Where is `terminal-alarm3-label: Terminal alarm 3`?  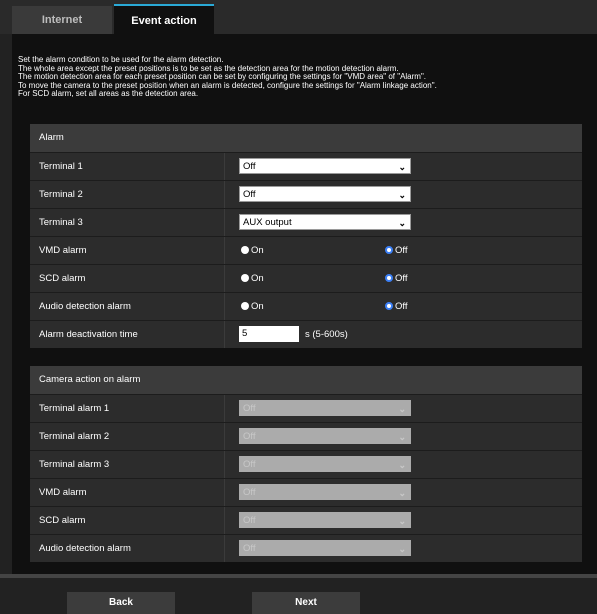
terminal-alarm3-label: Terminal alarm 3 is located at coordinates (127, 464).